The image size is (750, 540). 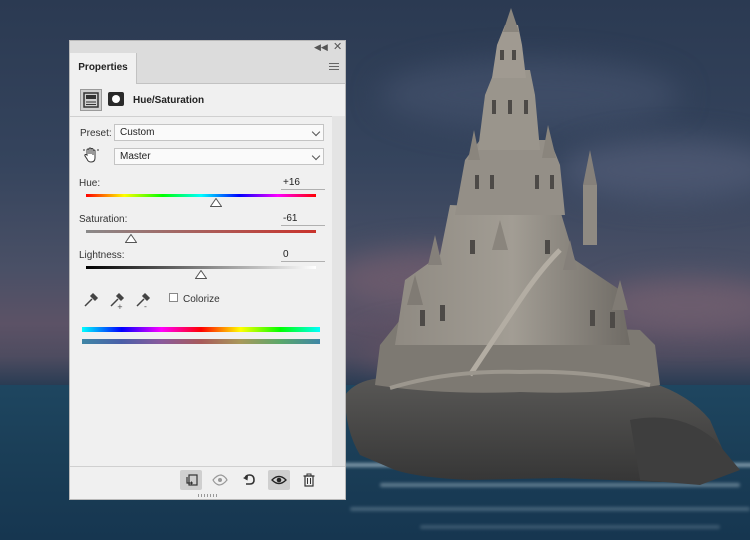 I want to click on saturation-value-field: -61, so click(x=303, y=219).